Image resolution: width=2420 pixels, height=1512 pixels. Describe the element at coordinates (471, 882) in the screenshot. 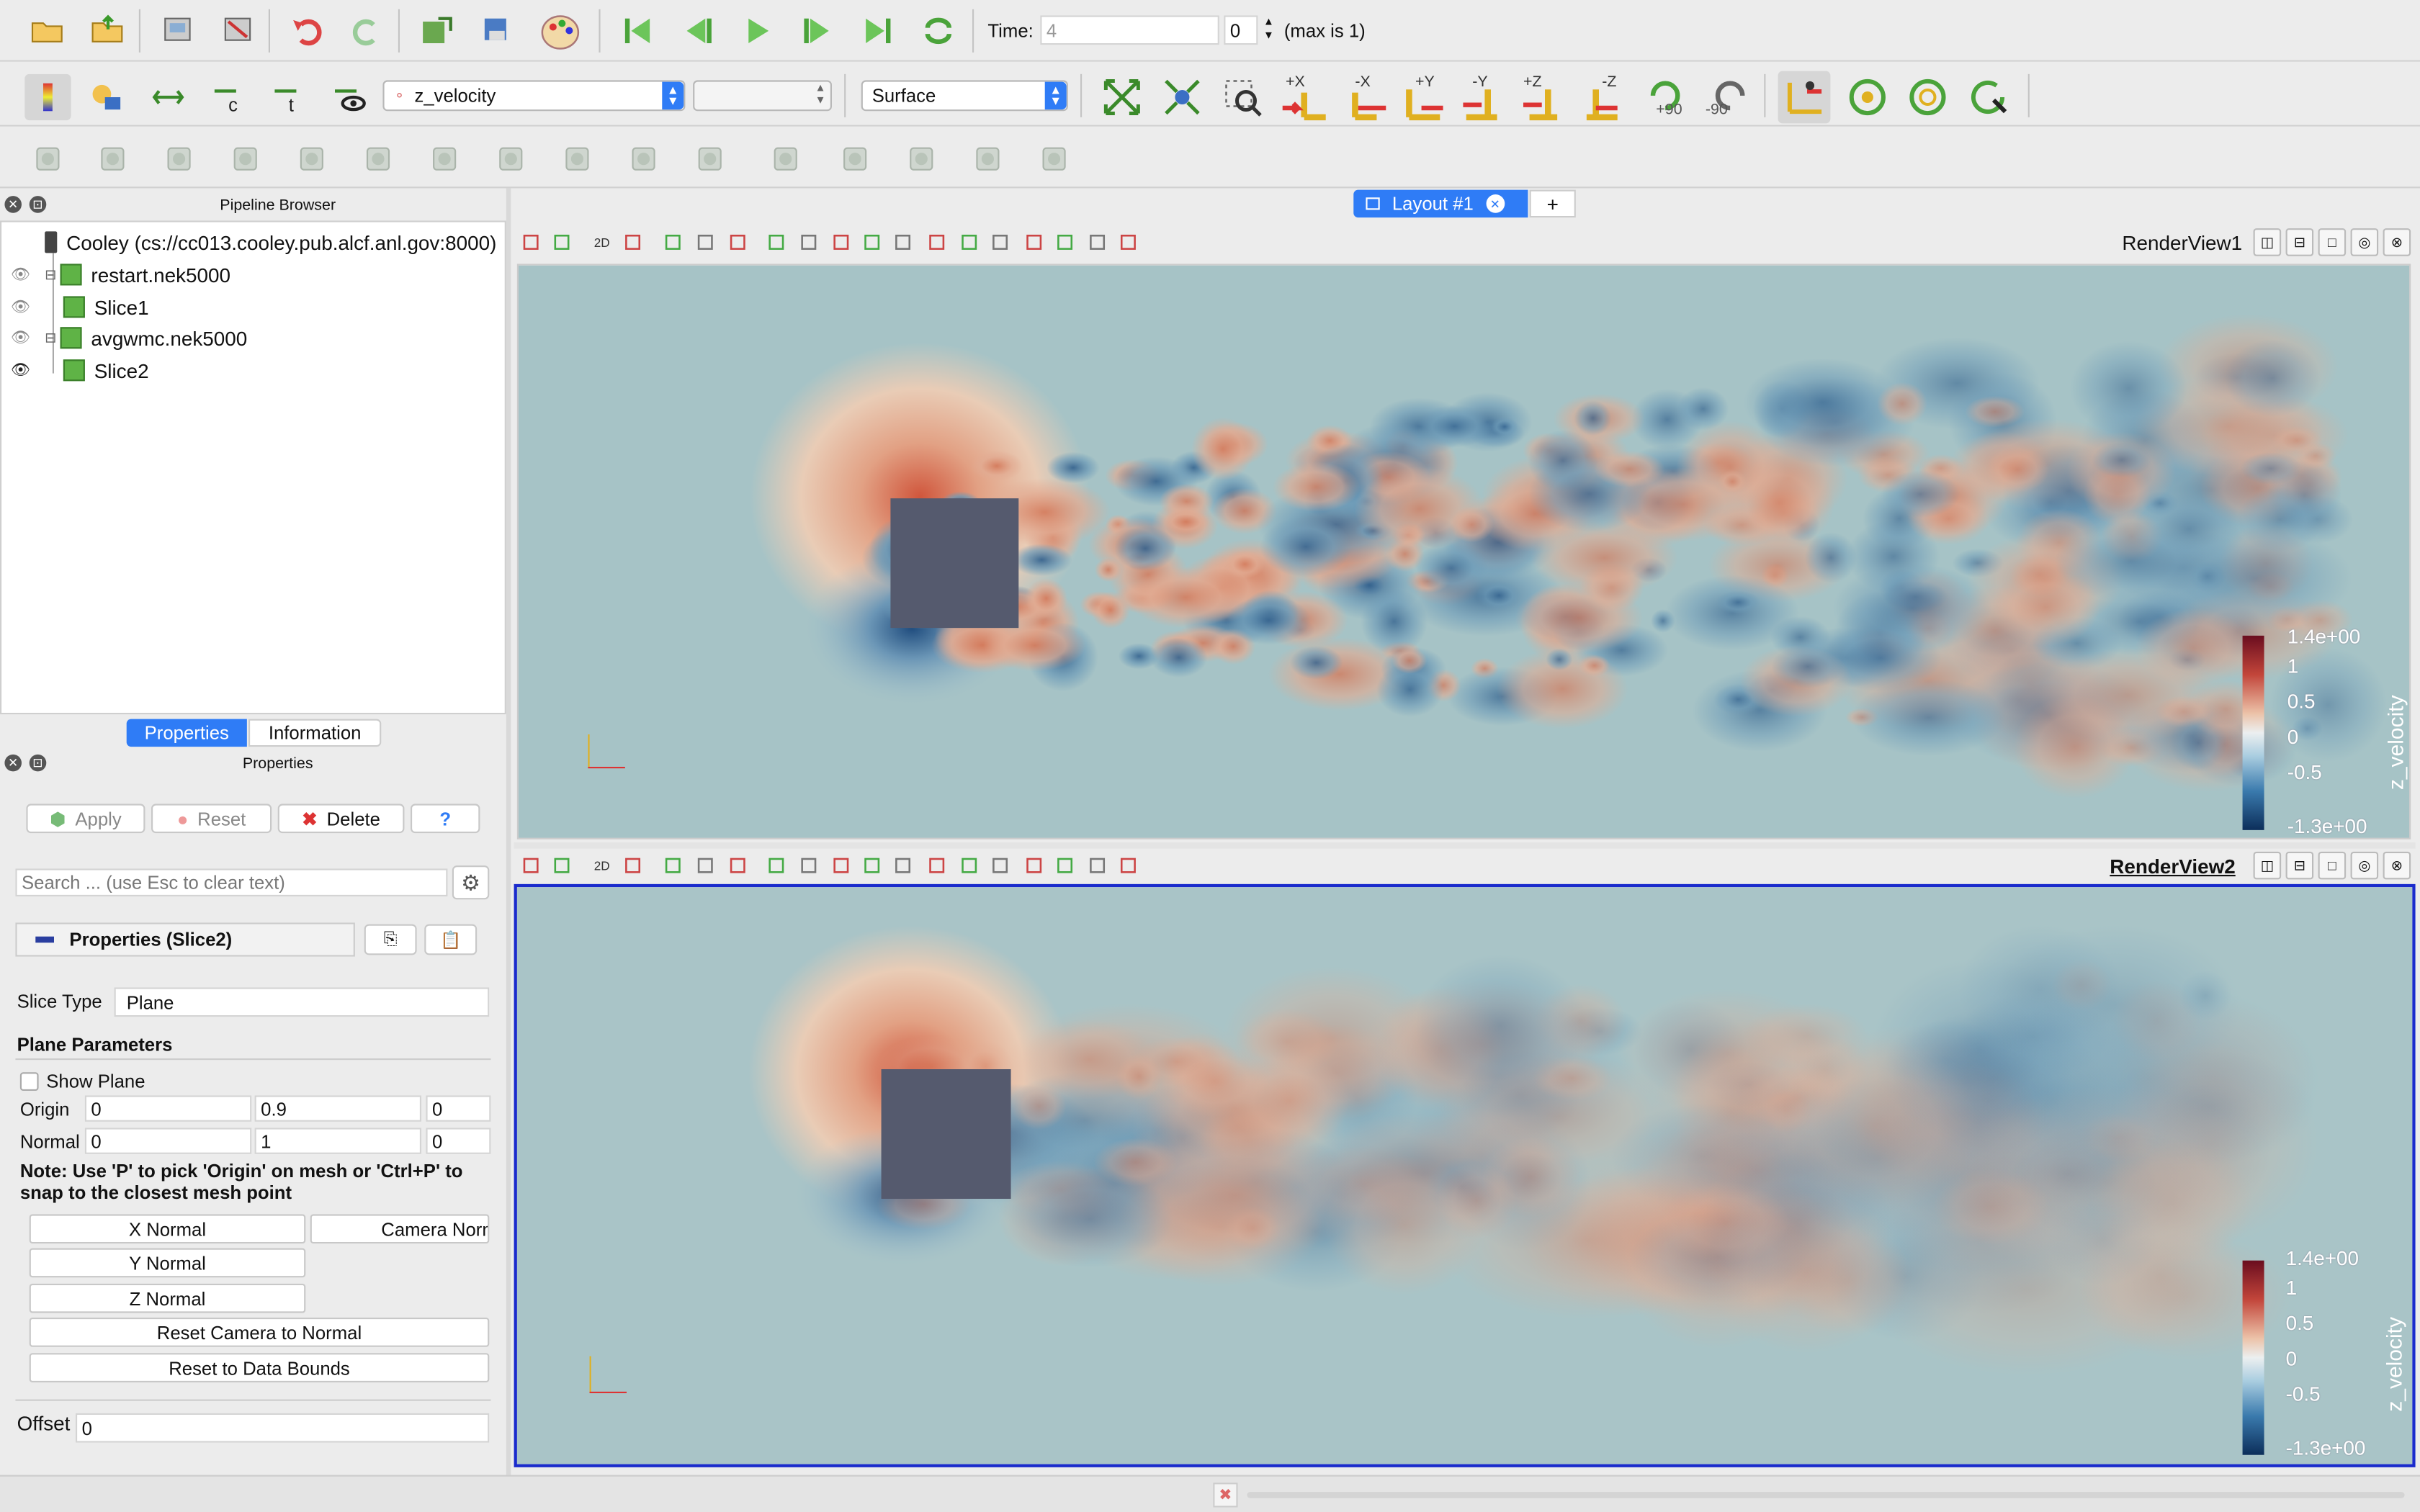

I see `gear-icon: ⚙` at that location.